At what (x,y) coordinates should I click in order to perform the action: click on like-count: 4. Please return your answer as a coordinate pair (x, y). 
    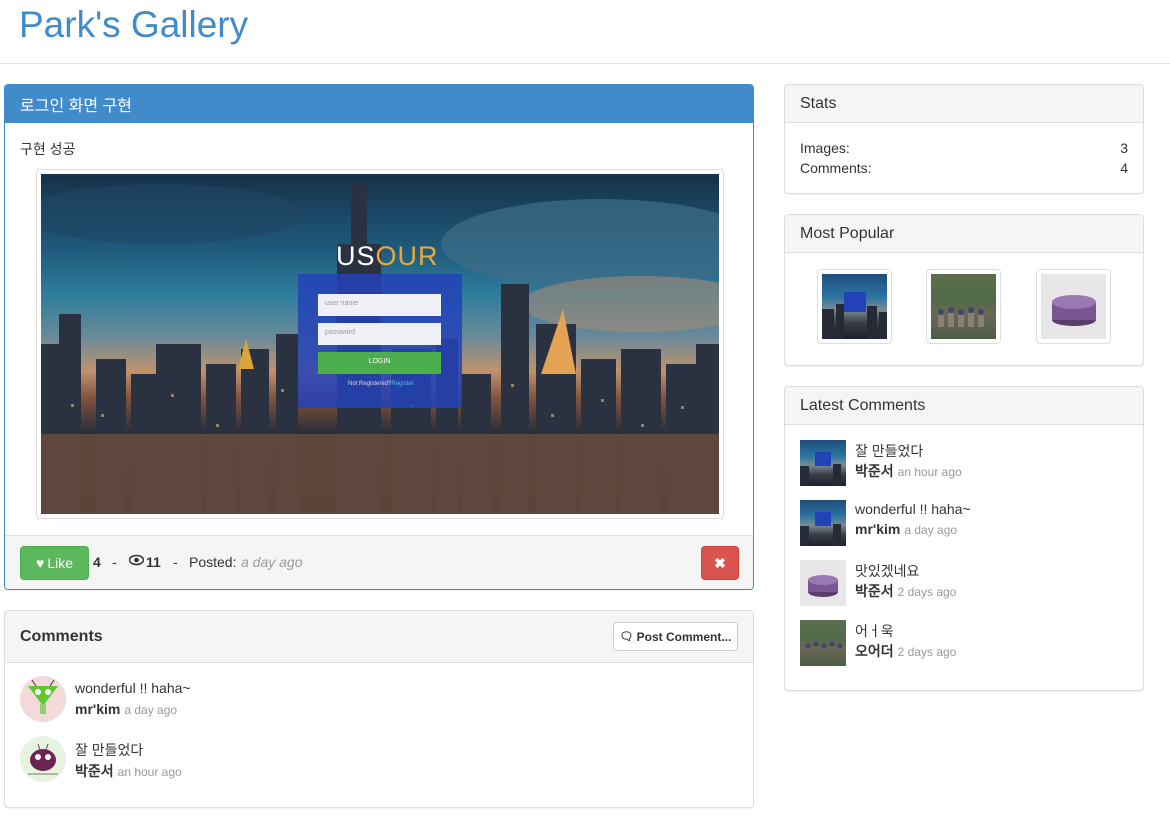
    Looking at the image, I should click on (97, 562).